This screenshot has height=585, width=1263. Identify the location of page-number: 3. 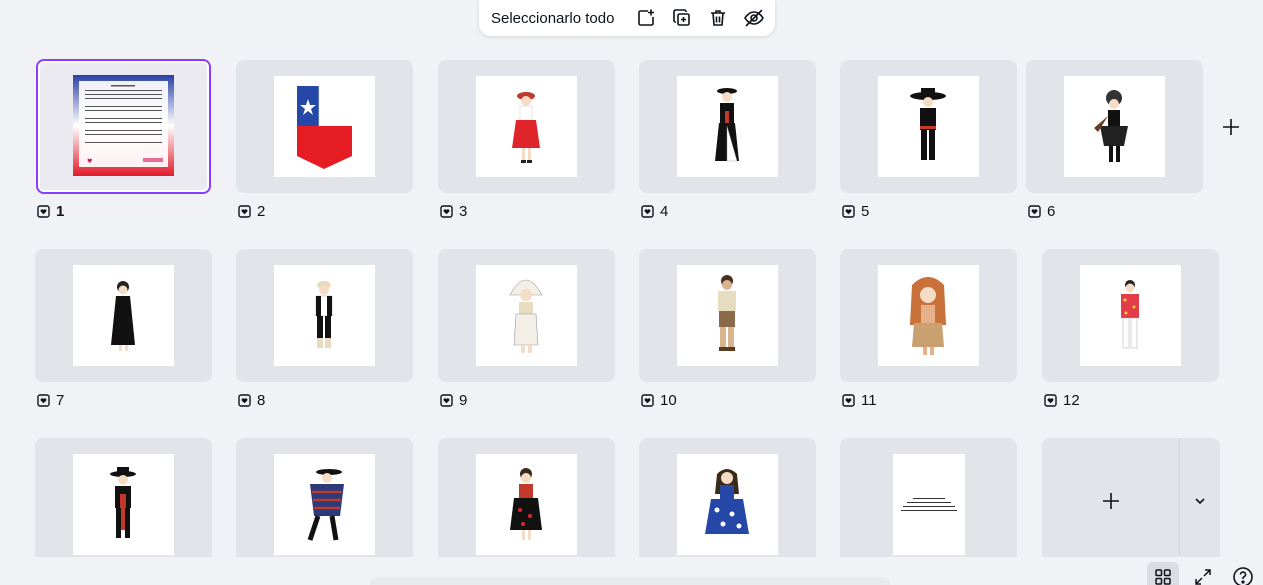
(463, 211).